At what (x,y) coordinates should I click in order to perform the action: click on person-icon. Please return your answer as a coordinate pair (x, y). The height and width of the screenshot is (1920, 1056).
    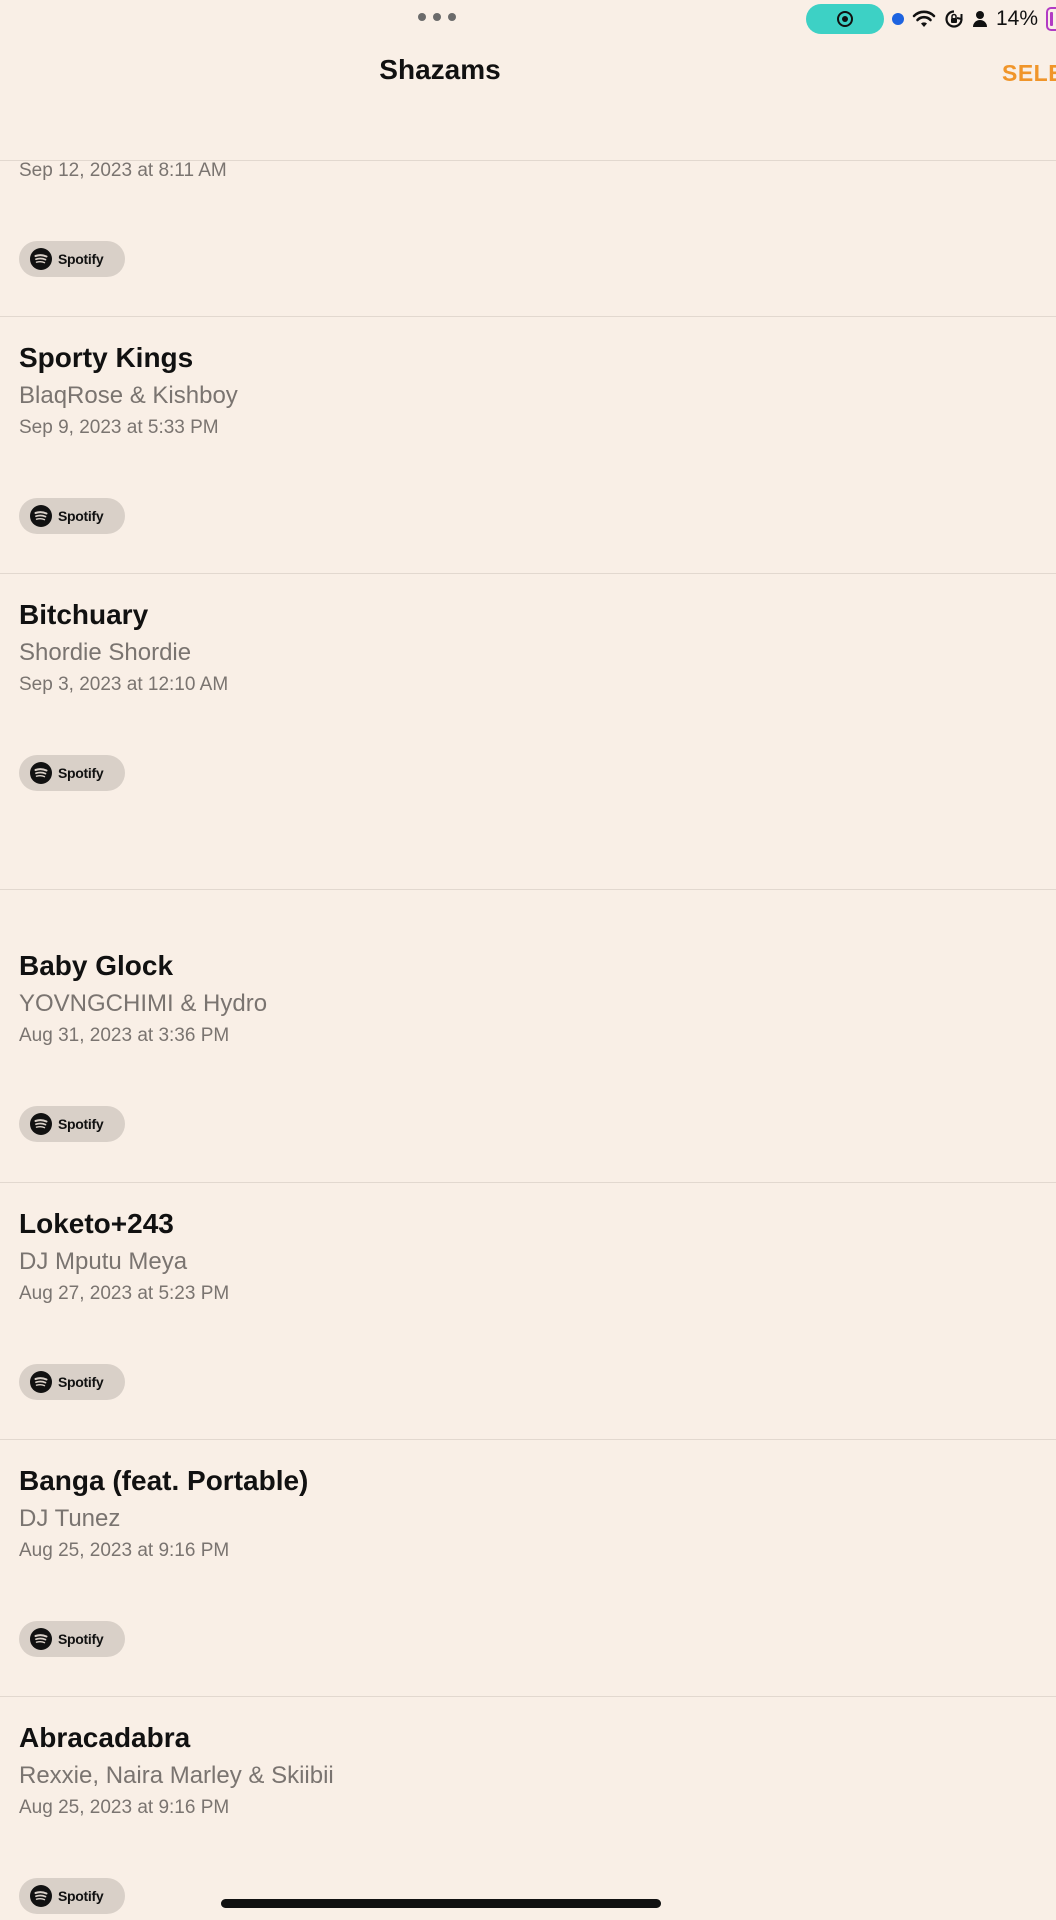
    Looking at the image, I should click on (980, 19).